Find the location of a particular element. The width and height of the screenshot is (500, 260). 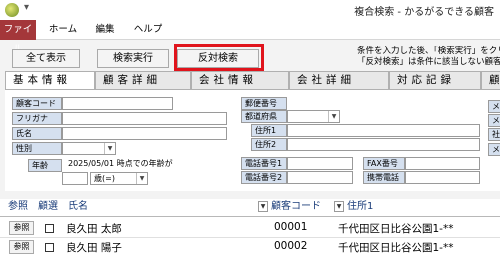

age-date: 2025/05/01 時点での年齢が is located at coordinates (120, 164).